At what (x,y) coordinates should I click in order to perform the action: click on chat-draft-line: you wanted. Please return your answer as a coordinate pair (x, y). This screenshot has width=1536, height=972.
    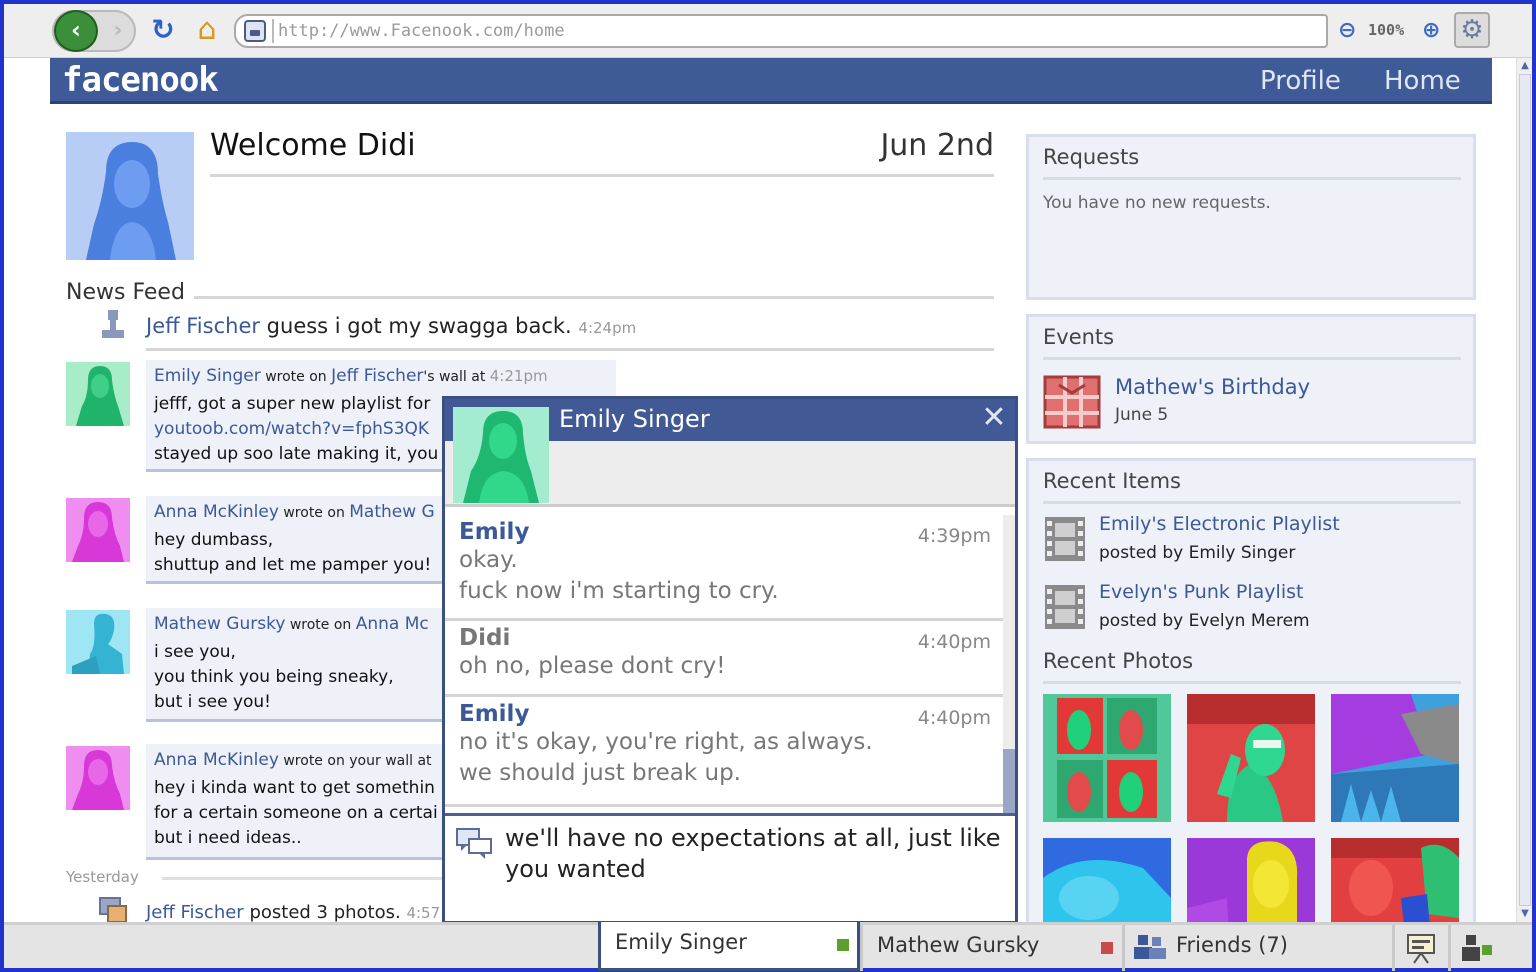
    Looking at the image, I should click on (575, 869).